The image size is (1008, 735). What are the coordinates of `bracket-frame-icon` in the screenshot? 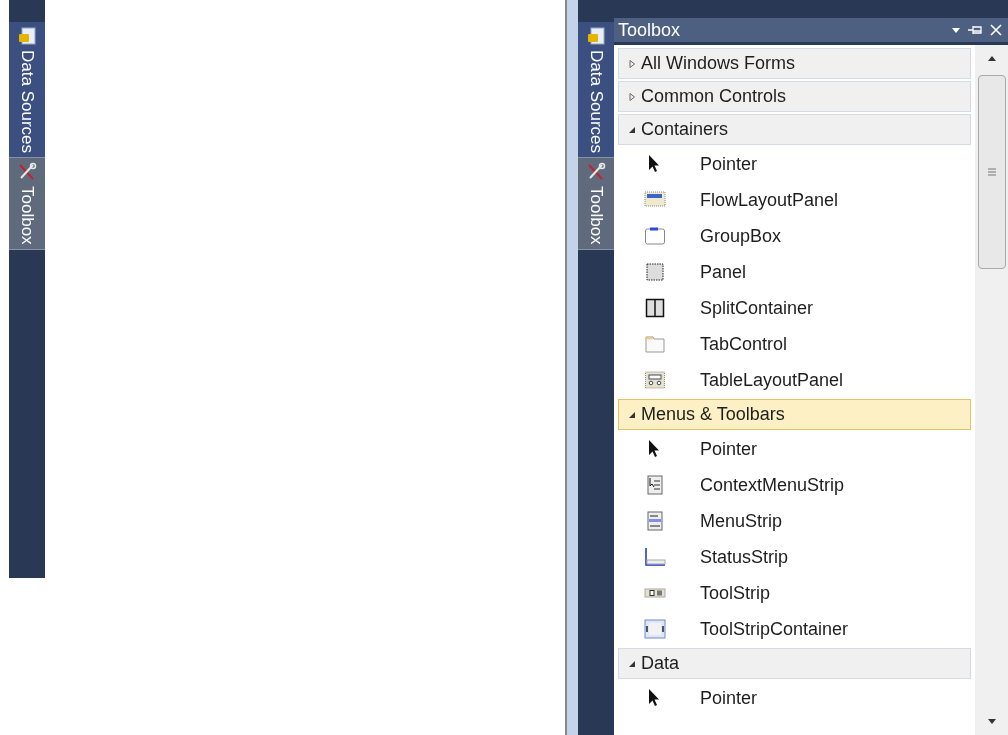 It's located at (655, 629).